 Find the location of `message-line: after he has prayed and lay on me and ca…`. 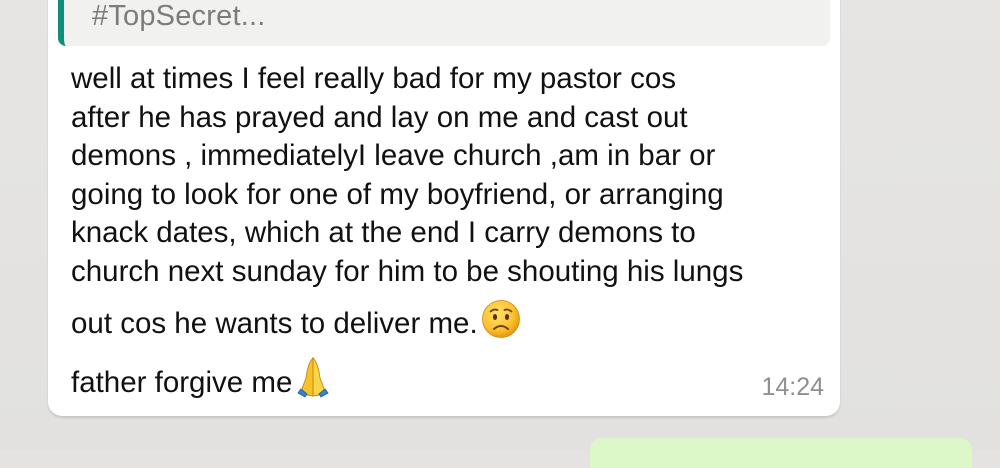

message-line: after he has prayed and lay on me and ca… is located at coordinates (379, 117).